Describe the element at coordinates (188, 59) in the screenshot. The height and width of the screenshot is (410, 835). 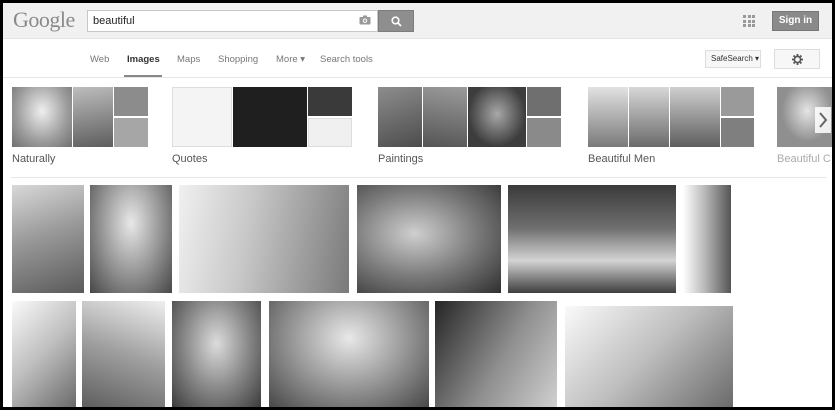
I see `tab-maps: Maps` at that location.